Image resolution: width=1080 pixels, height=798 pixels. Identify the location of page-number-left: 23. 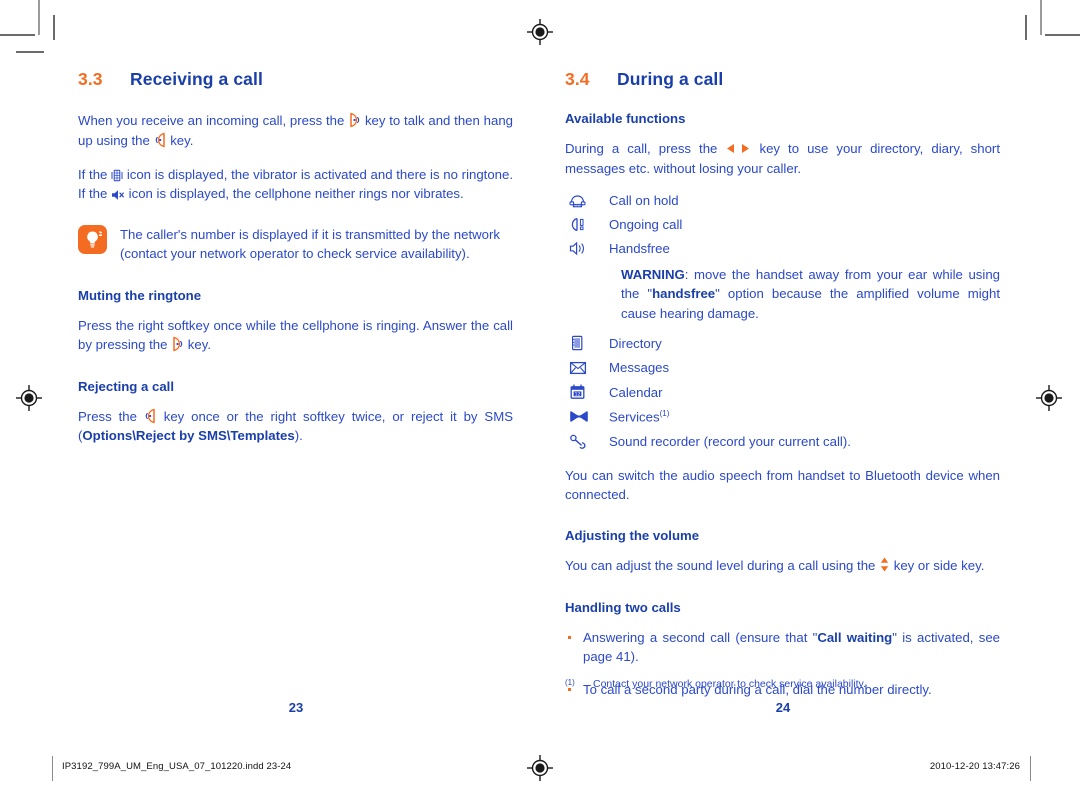
(296, 707).